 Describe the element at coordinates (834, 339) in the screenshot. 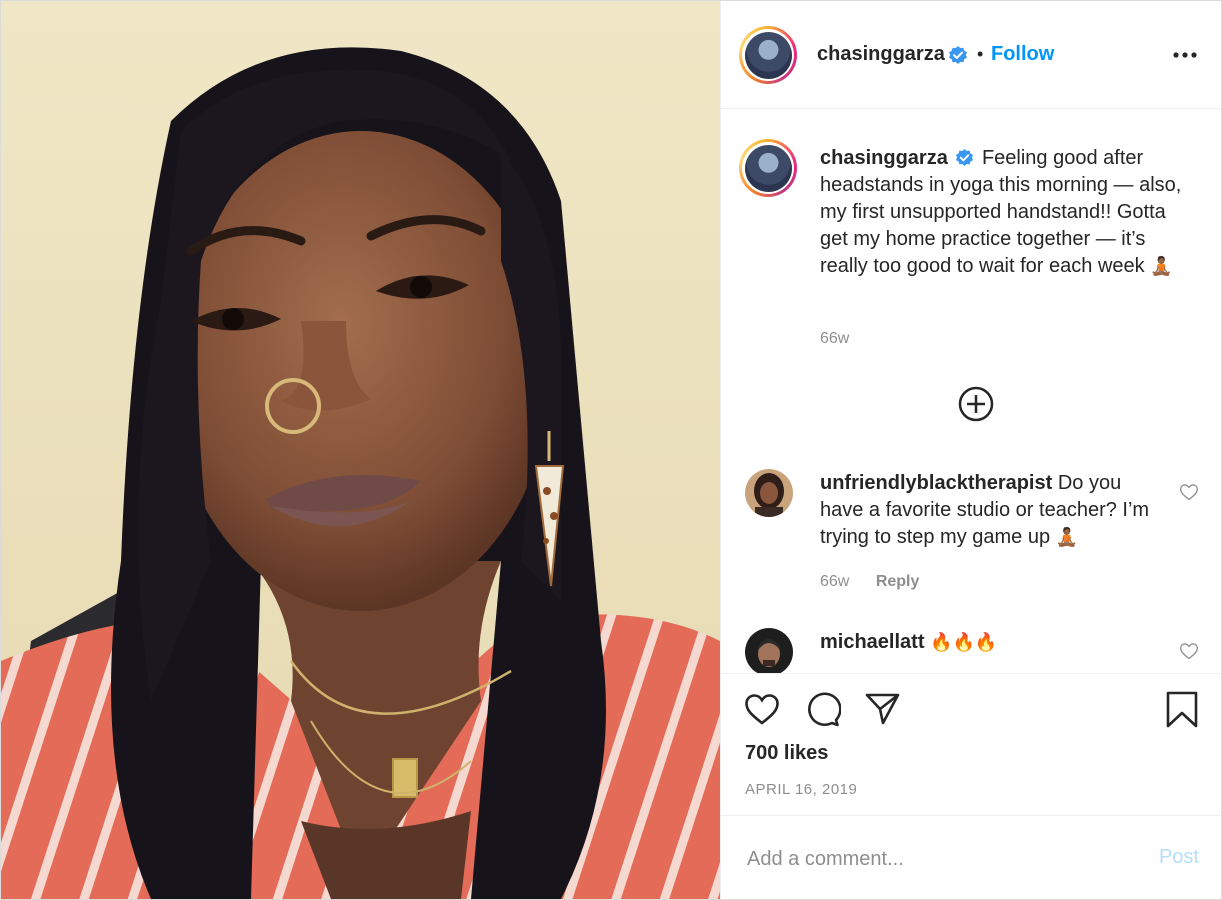

I see `caption-timestamp: 66w` at that location.